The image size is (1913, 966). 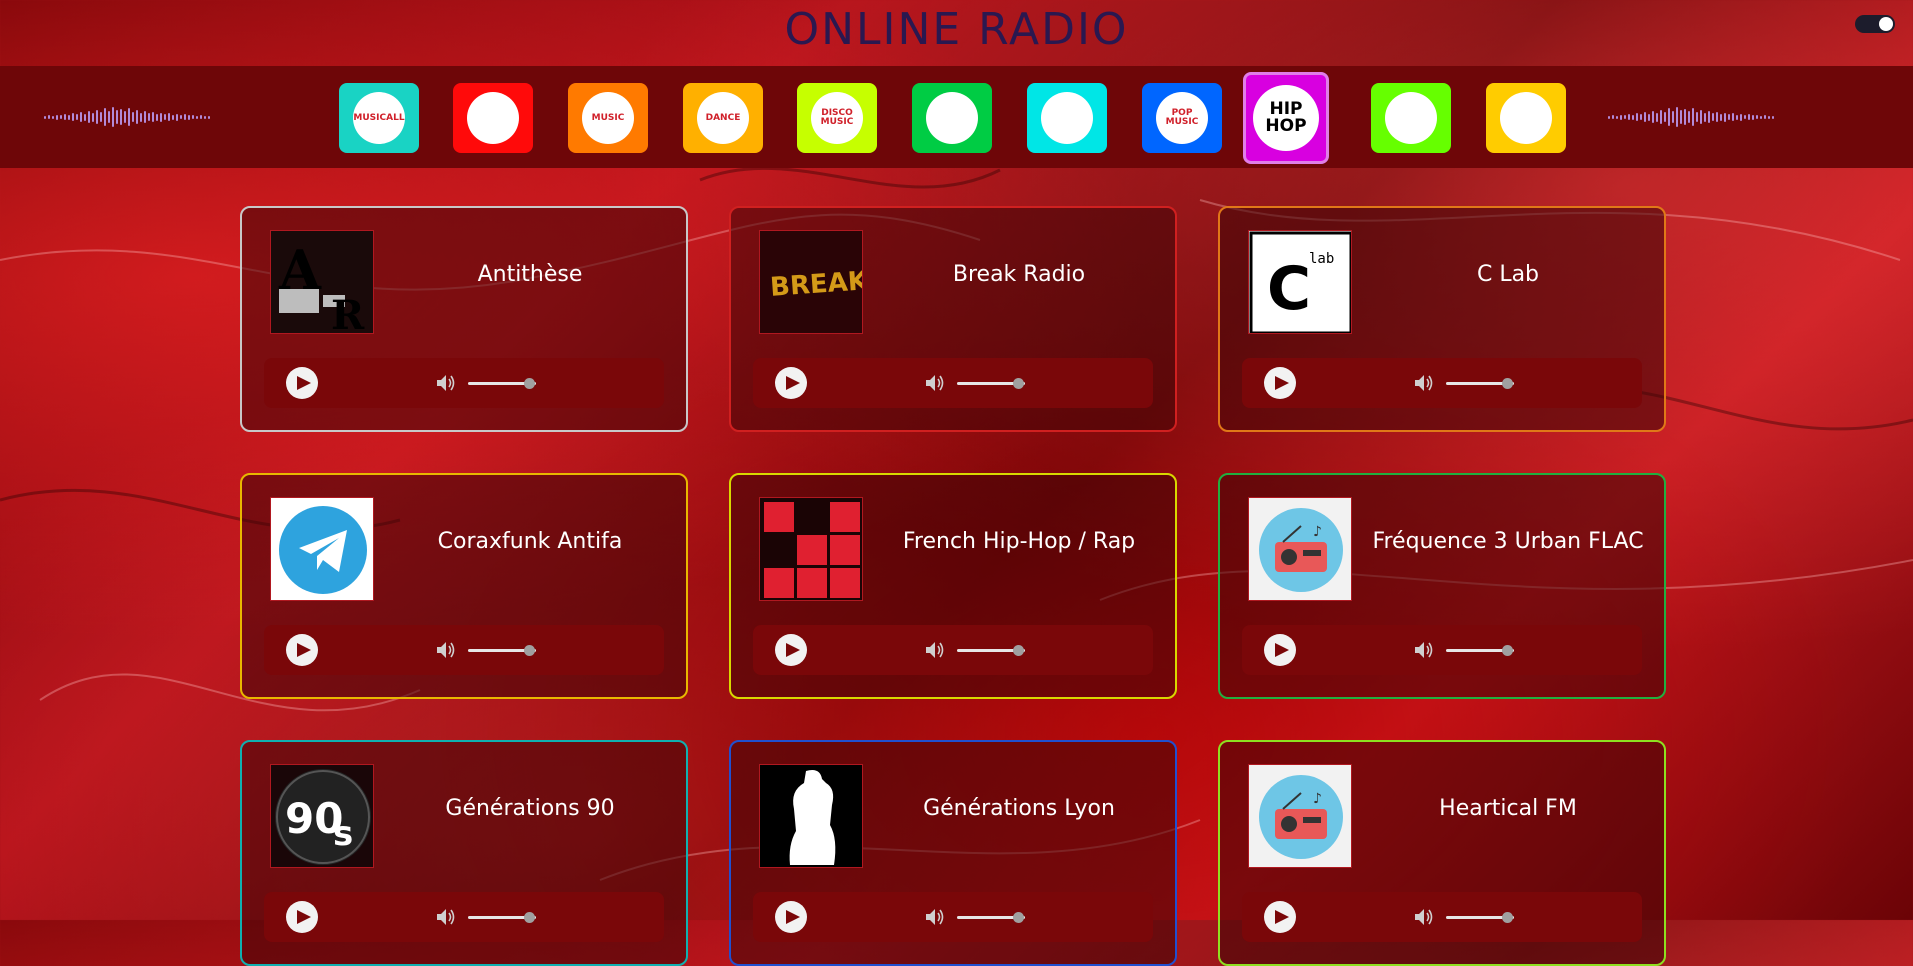 I want to click on electro-logo-icon, so click(x=952, y=118).